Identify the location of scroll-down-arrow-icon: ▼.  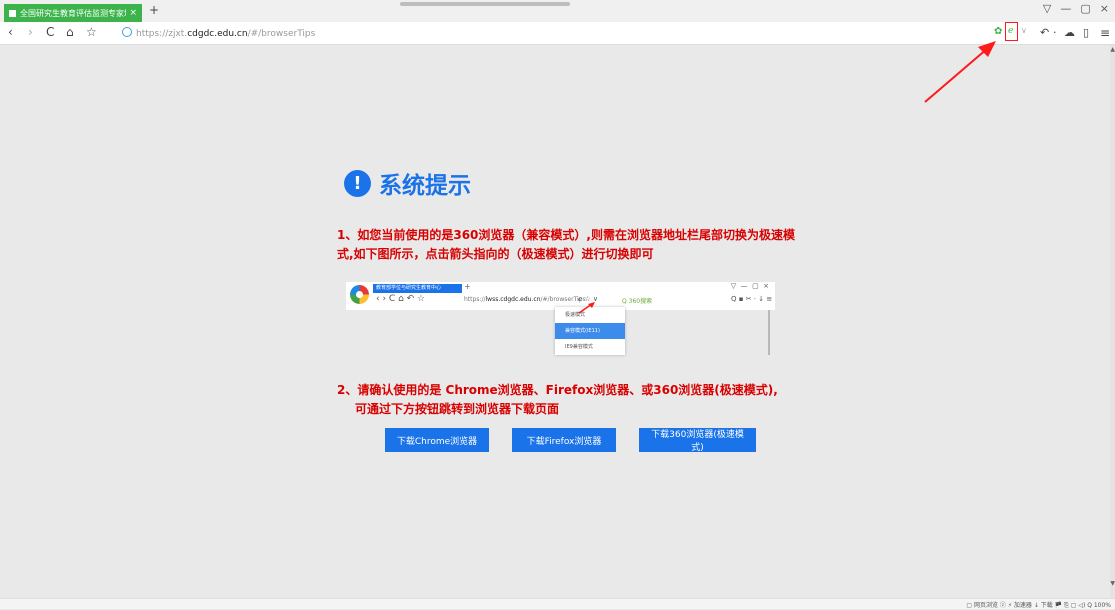
(1112, 583).